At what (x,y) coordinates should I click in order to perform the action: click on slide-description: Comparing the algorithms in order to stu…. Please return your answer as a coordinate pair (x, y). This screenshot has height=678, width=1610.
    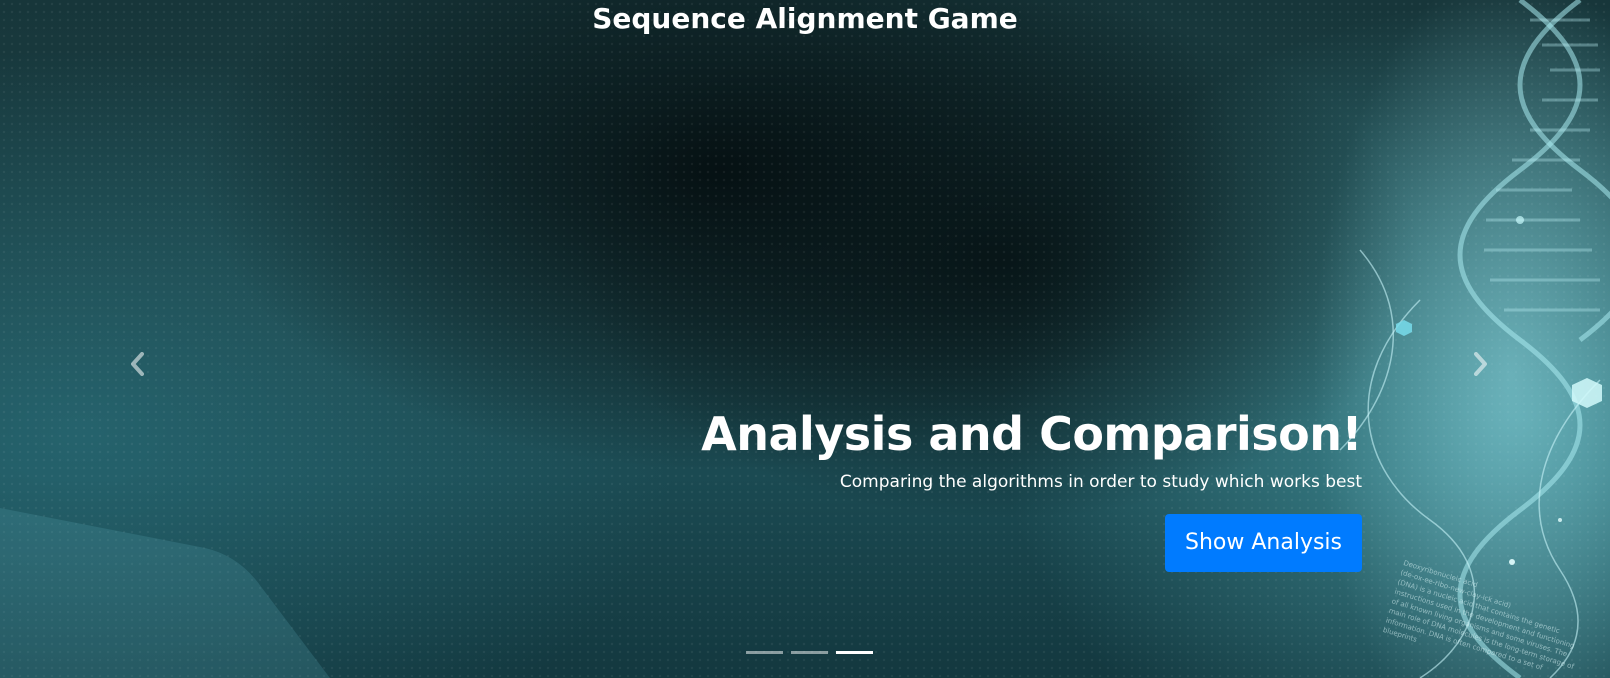
    Looking at the image, I should click on (1100, 482).